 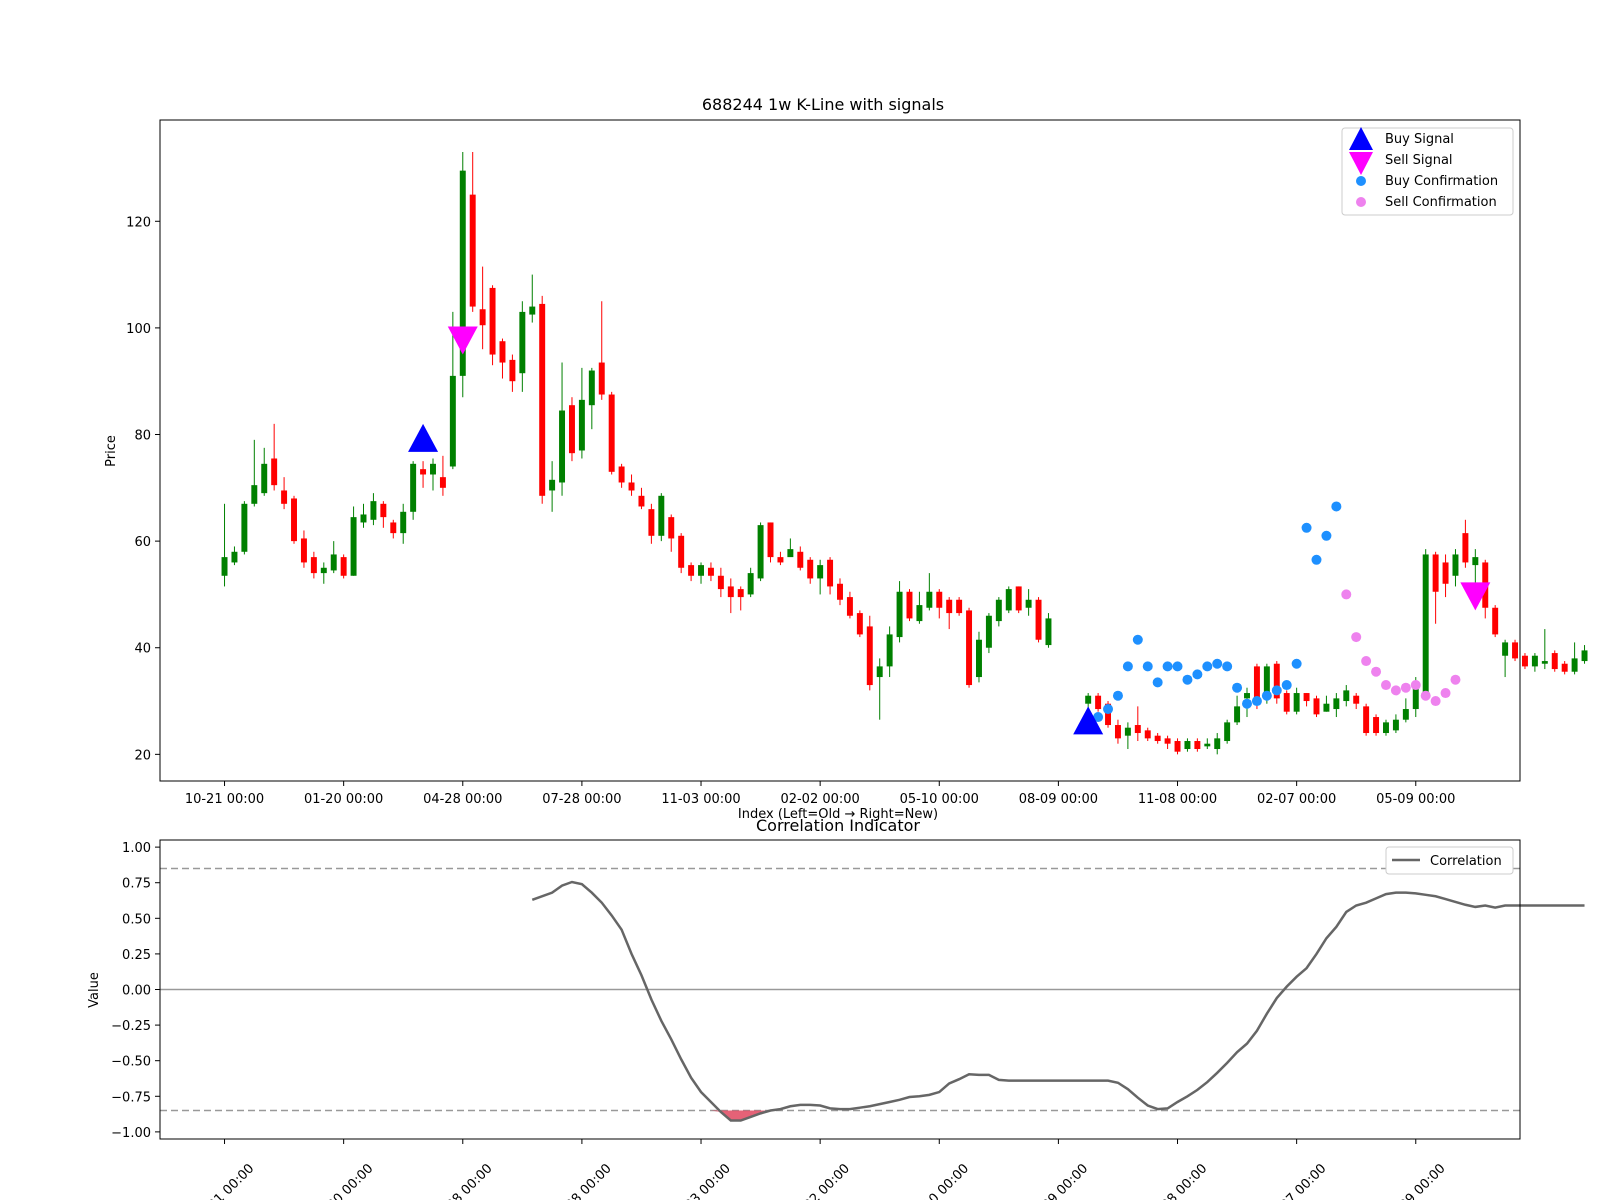 What do you see at coordinates (136, 955) in the screenshot?
I see `correlation-ytick-label: 0.25` at bounding box center [136, 955].